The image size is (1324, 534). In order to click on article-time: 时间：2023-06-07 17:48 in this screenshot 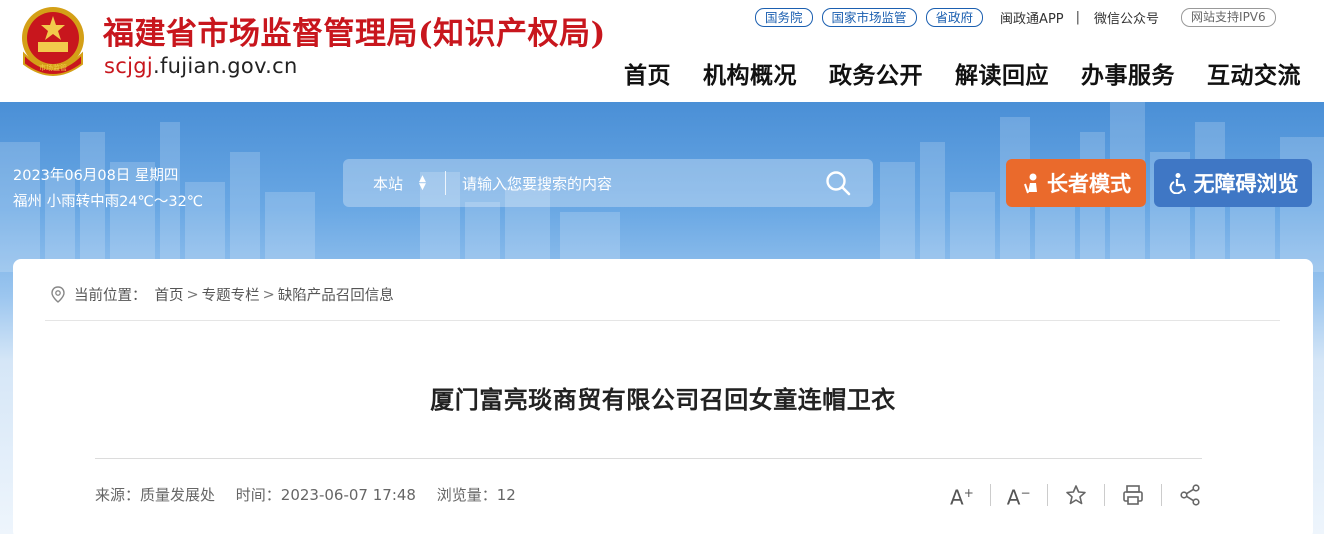, I will do `click(325, 495)`.